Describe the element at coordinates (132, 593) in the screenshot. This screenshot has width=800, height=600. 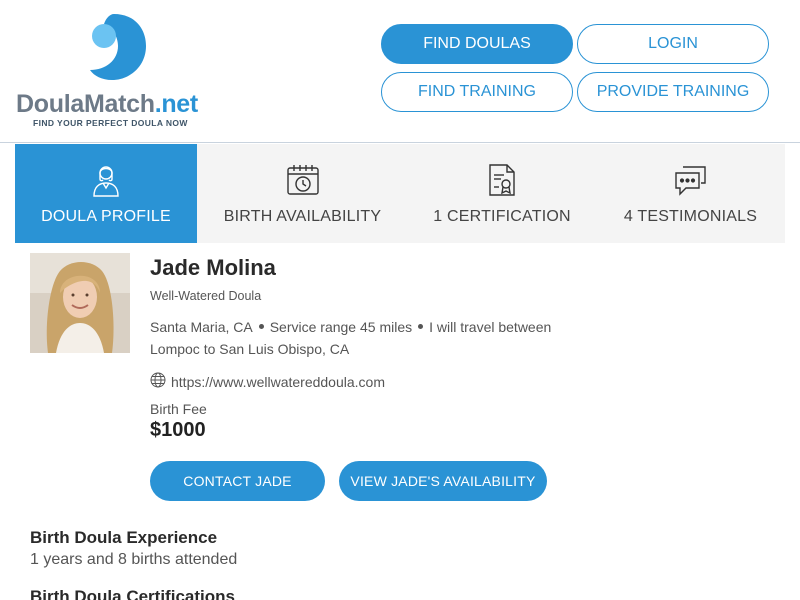
I see `certifications-heading: Birth Doula Certifications` at that location.